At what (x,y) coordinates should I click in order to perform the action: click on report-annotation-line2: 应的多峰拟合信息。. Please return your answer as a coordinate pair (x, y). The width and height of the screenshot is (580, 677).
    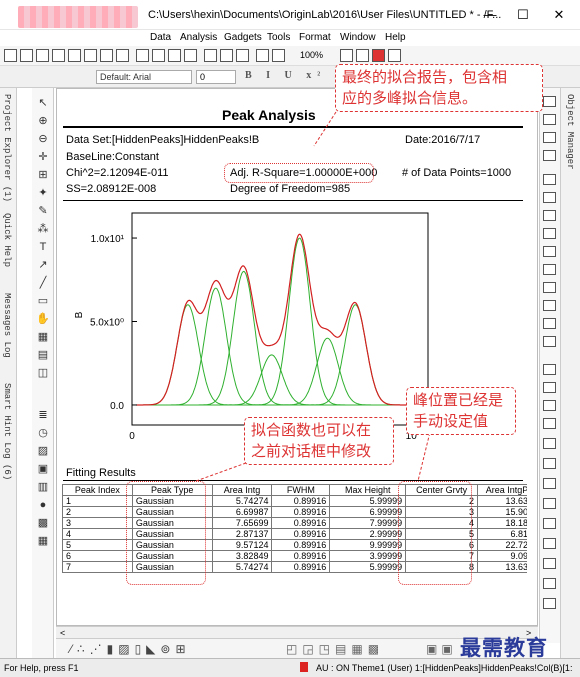
    Looking at the image, I should click on (410, 98).